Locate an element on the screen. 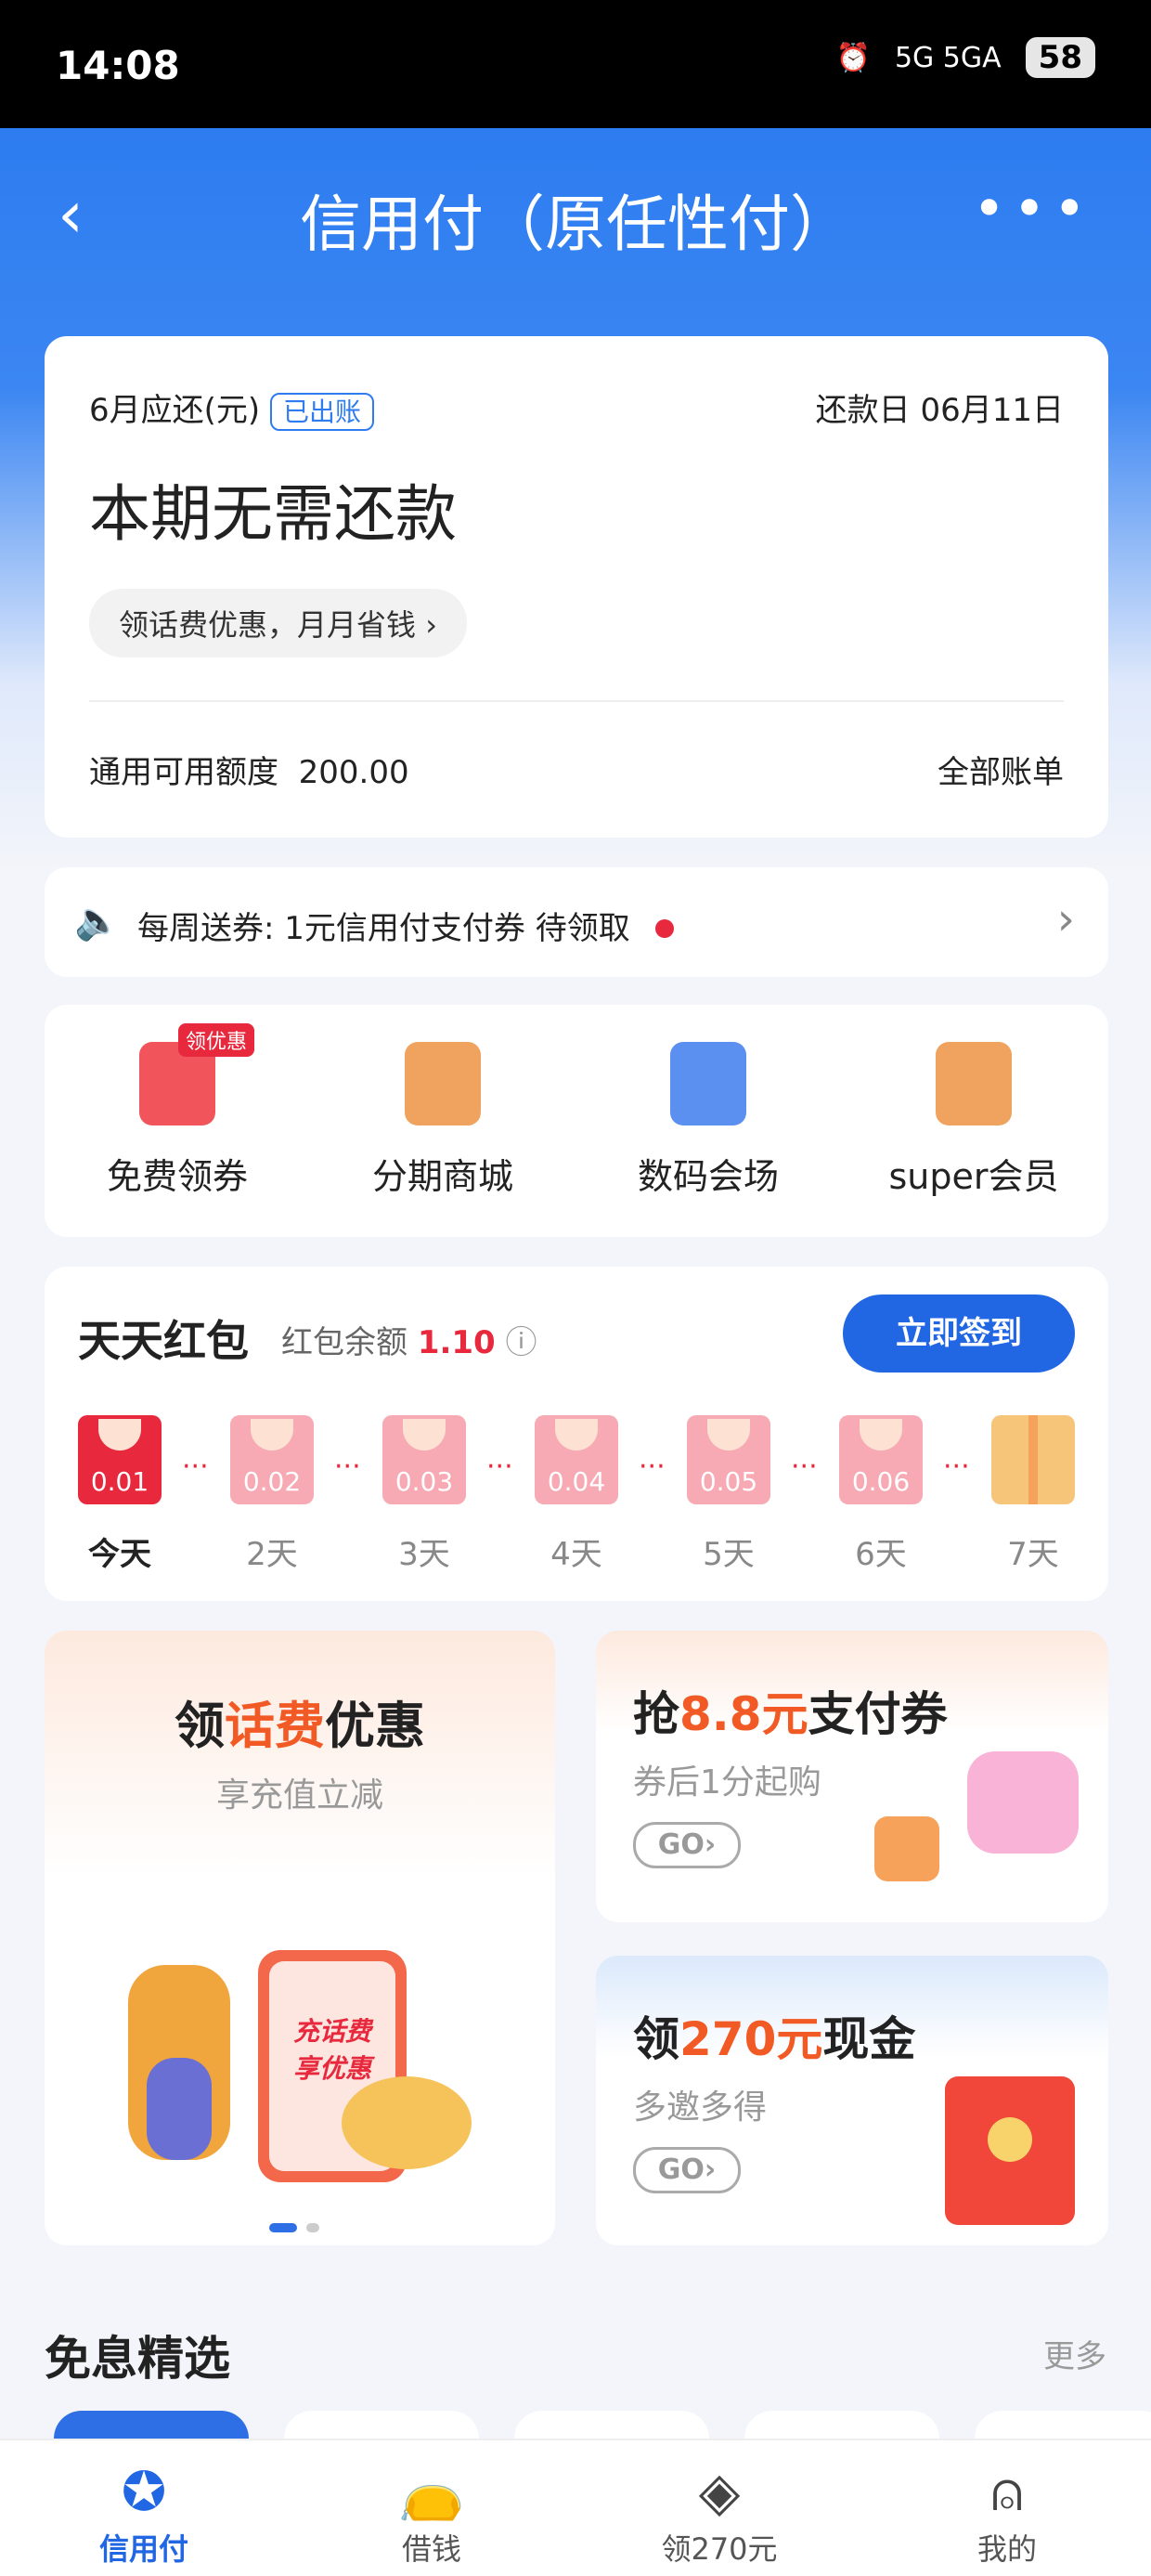  info-icon: ⓘ is located at coordinates (521, 1342).